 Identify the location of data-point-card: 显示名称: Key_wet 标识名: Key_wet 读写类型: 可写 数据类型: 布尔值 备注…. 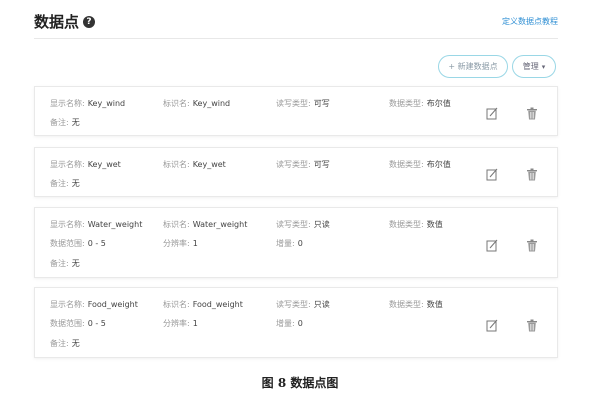
(296, 172).